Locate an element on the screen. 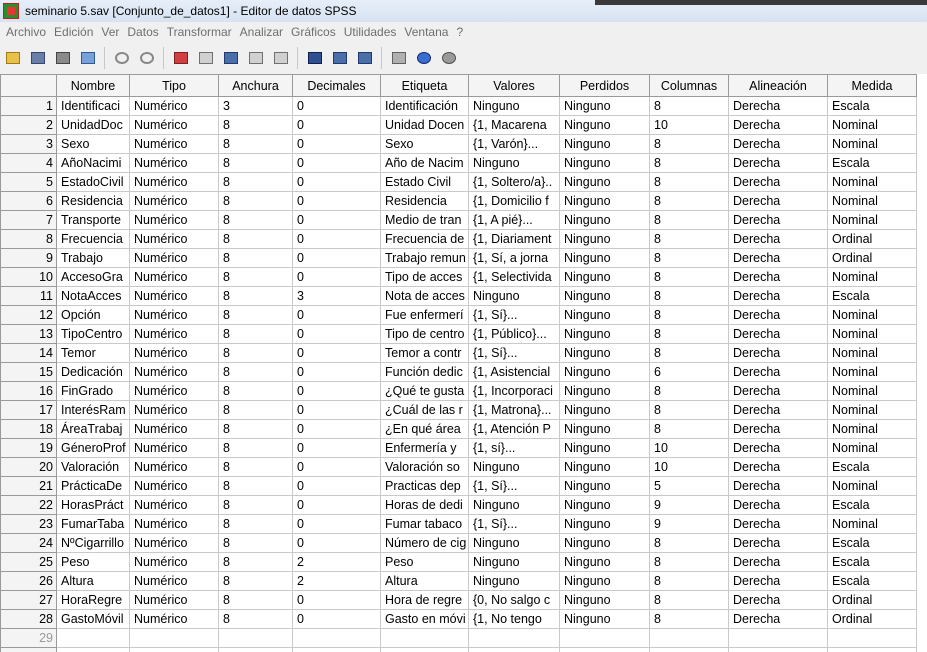 The width and height of the screenshot is (927, 652). table-cell: Practicas dep is located at coordinates (424, 486).